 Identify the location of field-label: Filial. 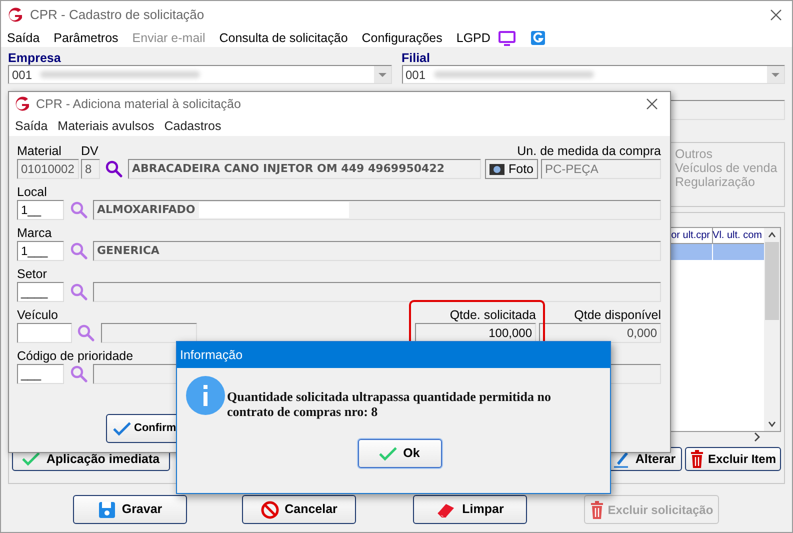
(416, 58).